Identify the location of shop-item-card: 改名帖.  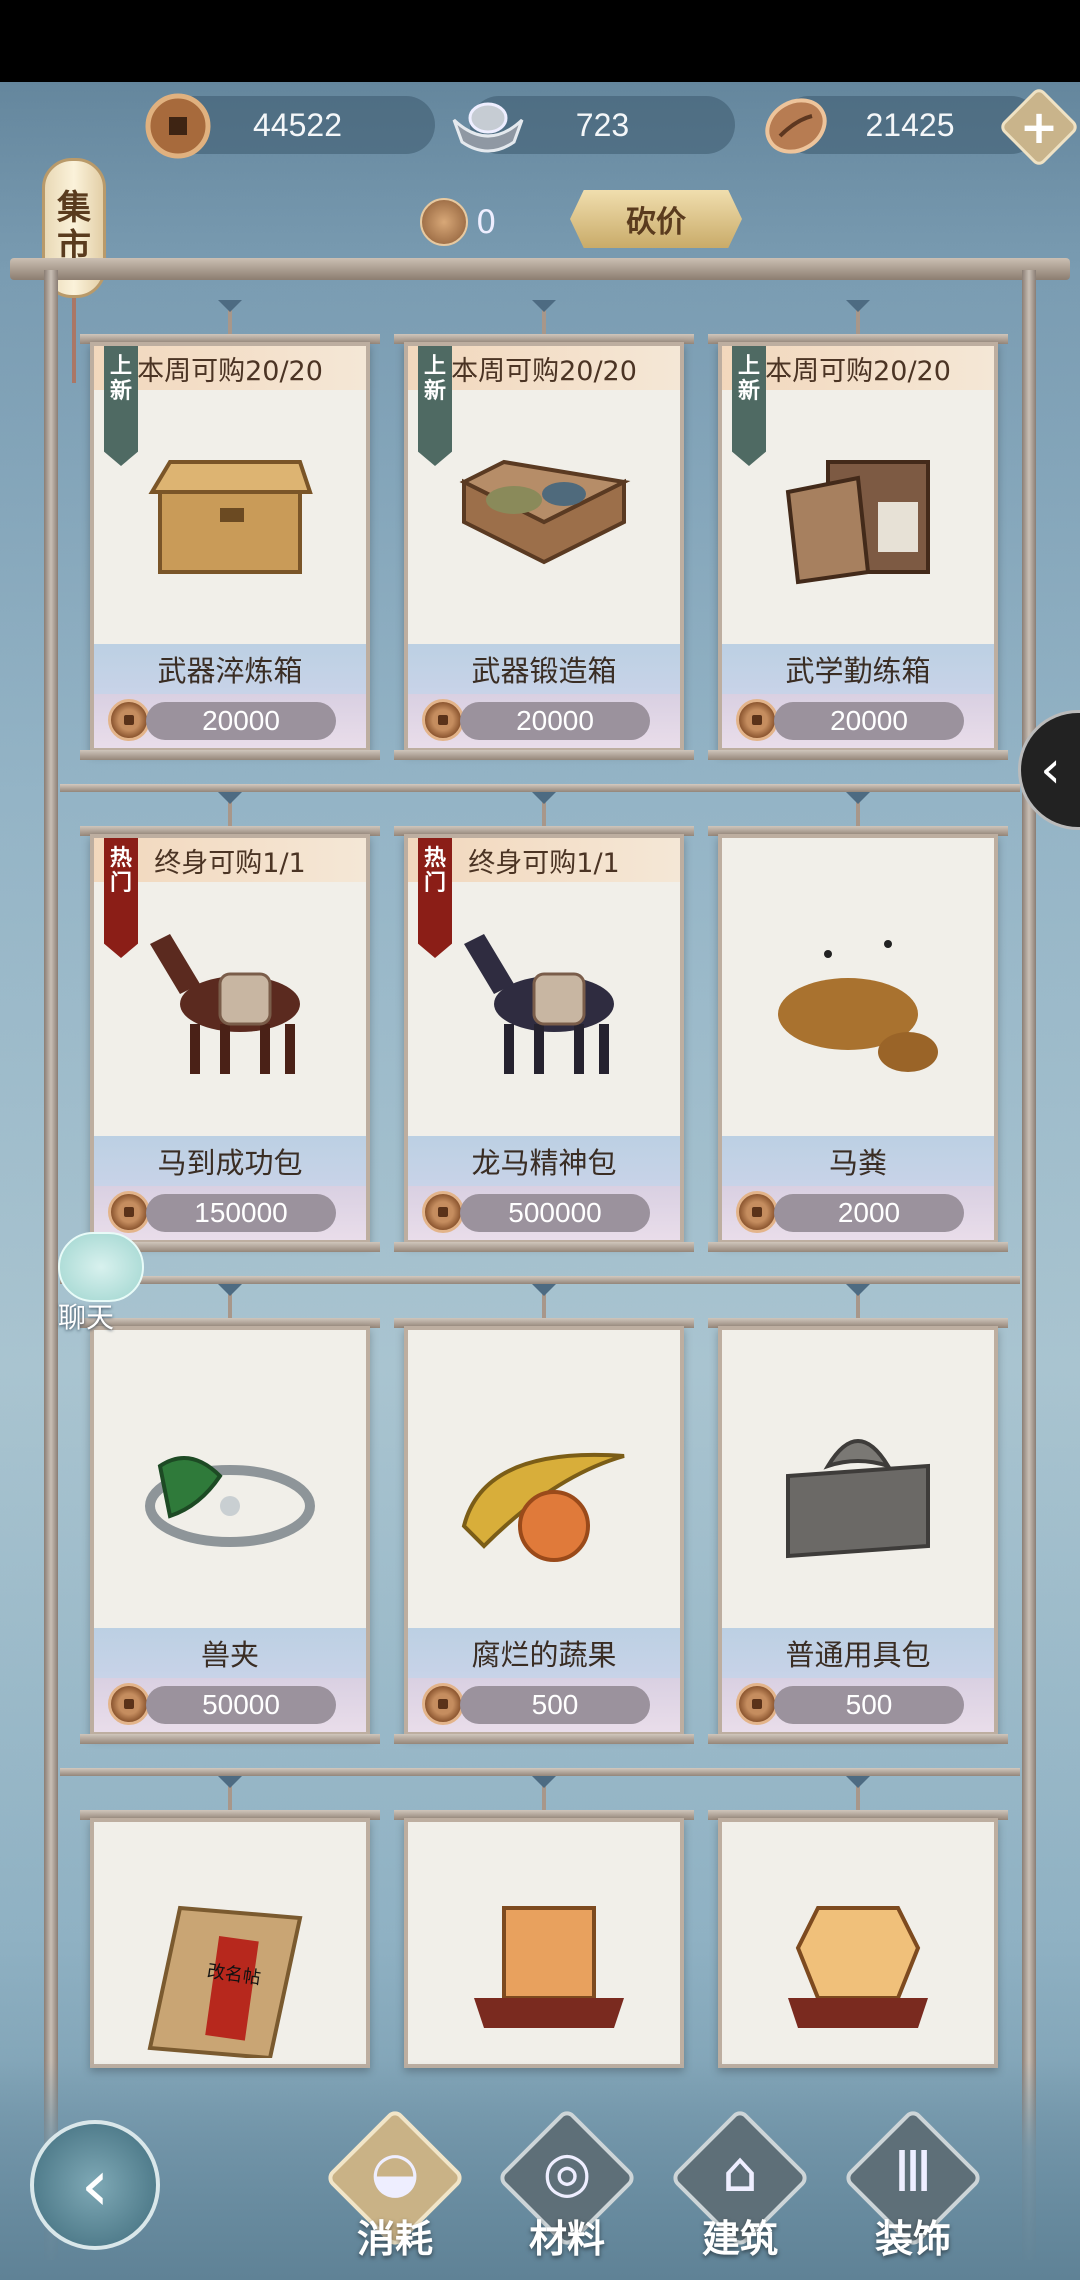
(230, 1927).